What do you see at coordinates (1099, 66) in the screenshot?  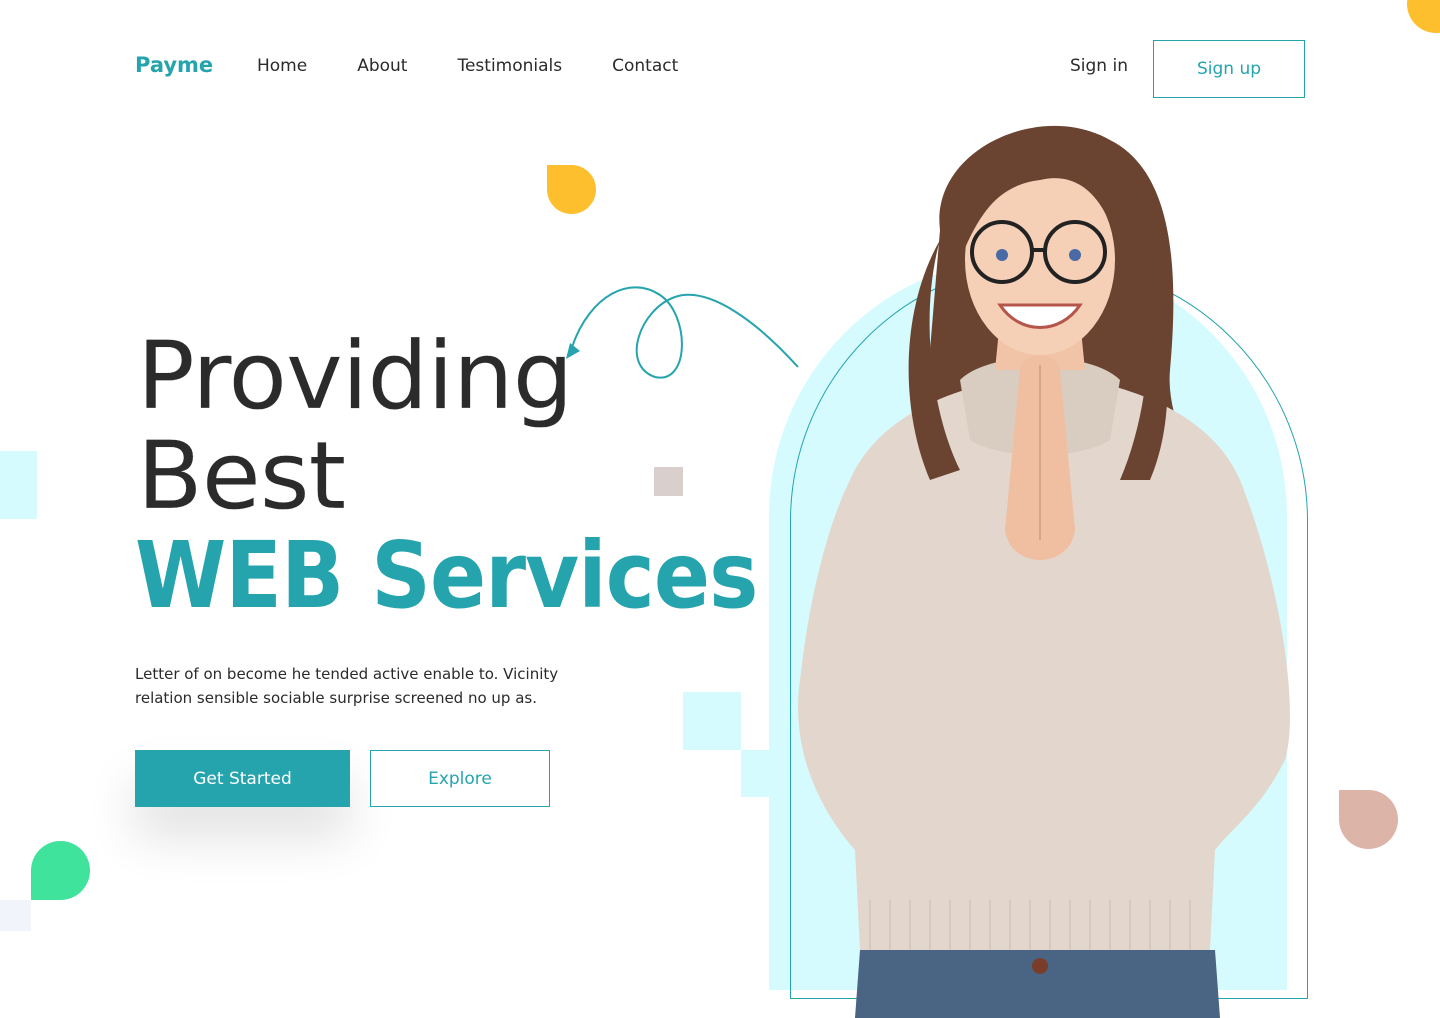 I see `signin-link: Sign in` at bounding box center [1099, 66].